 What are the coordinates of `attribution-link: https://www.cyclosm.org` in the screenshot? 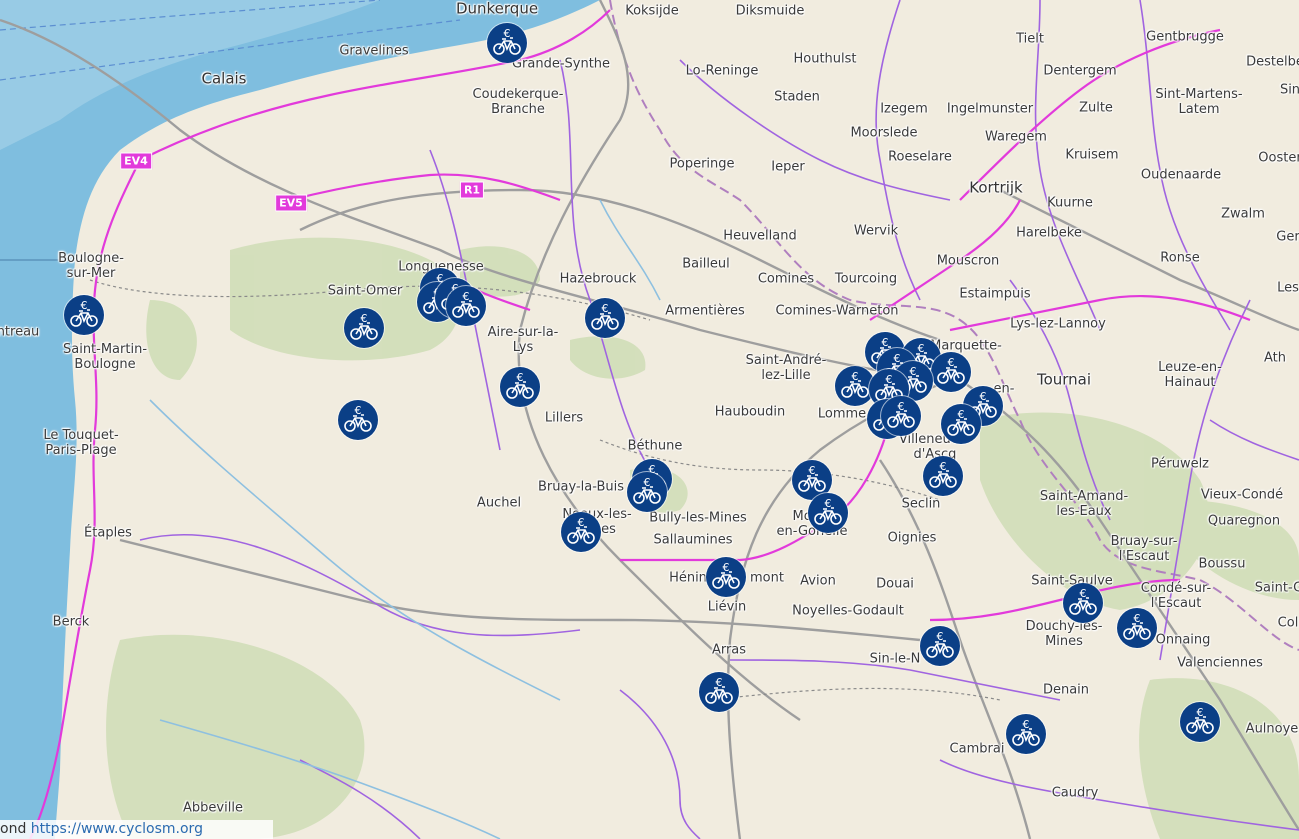 It's located at (117, 829).